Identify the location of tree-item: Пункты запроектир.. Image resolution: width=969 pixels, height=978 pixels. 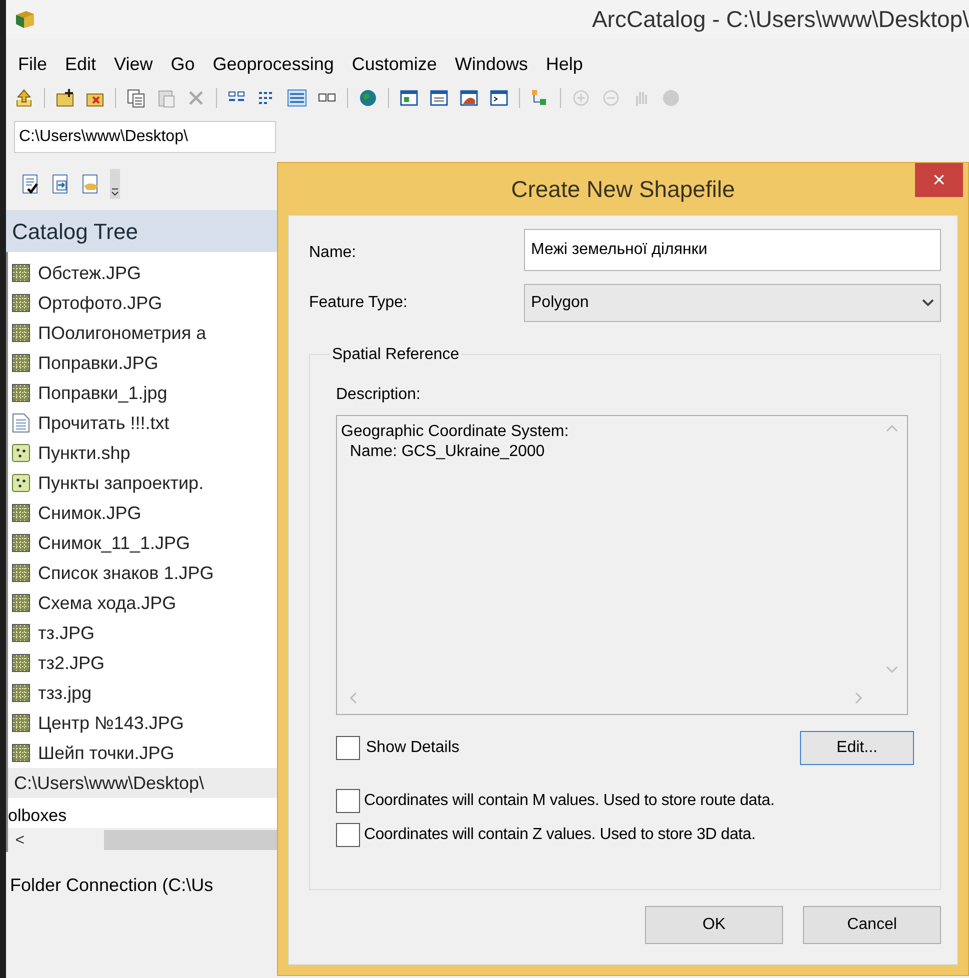
(121, 483).